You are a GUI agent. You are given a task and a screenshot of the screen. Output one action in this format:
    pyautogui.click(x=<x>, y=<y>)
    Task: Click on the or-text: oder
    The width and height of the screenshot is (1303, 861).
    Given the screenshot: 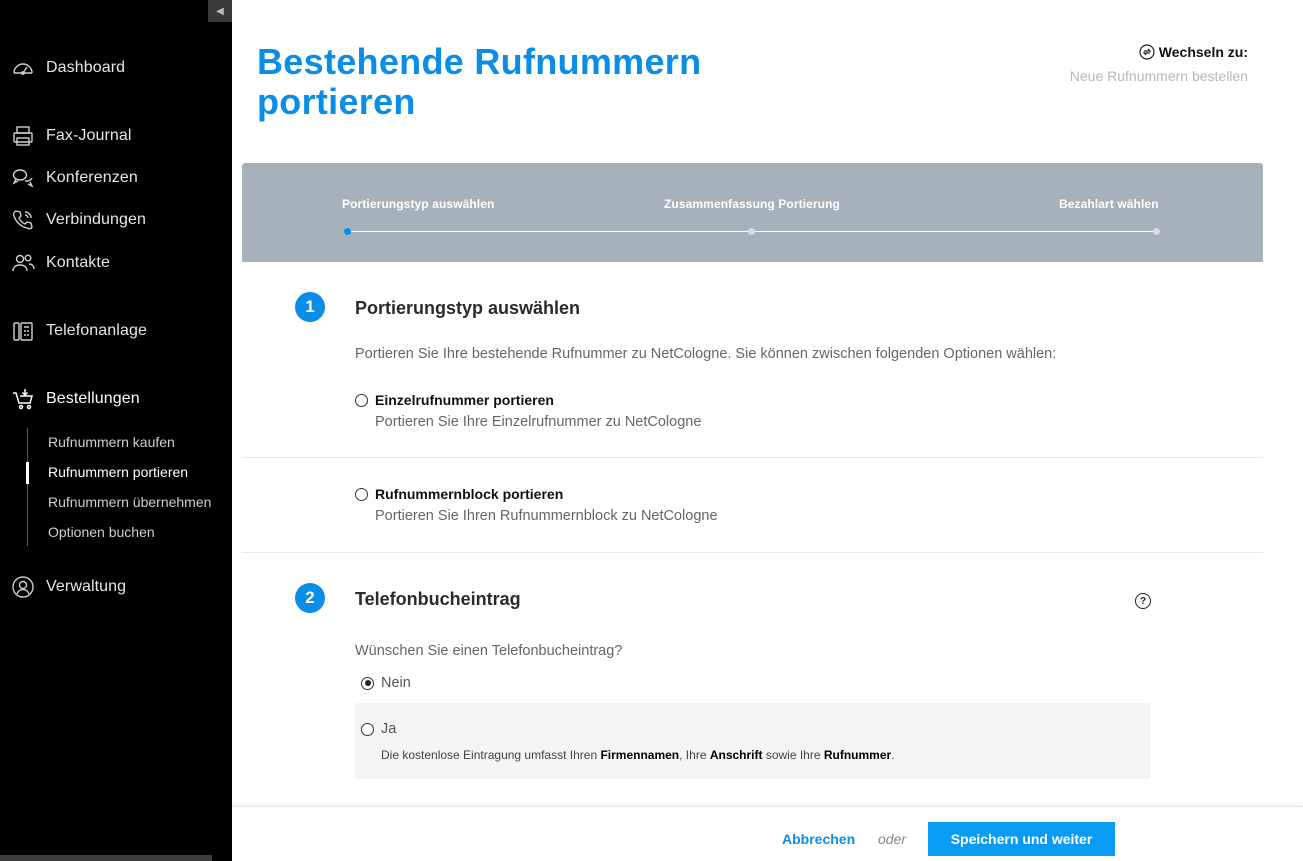 What is the action you would take?
    pyautogui.click(x=892, y=839)
    